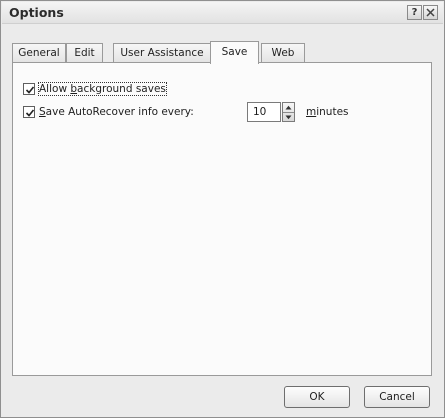 Image resolution: width=445 pixels, height=418 pixels. I want to click on close-icon, so click(430, 12).